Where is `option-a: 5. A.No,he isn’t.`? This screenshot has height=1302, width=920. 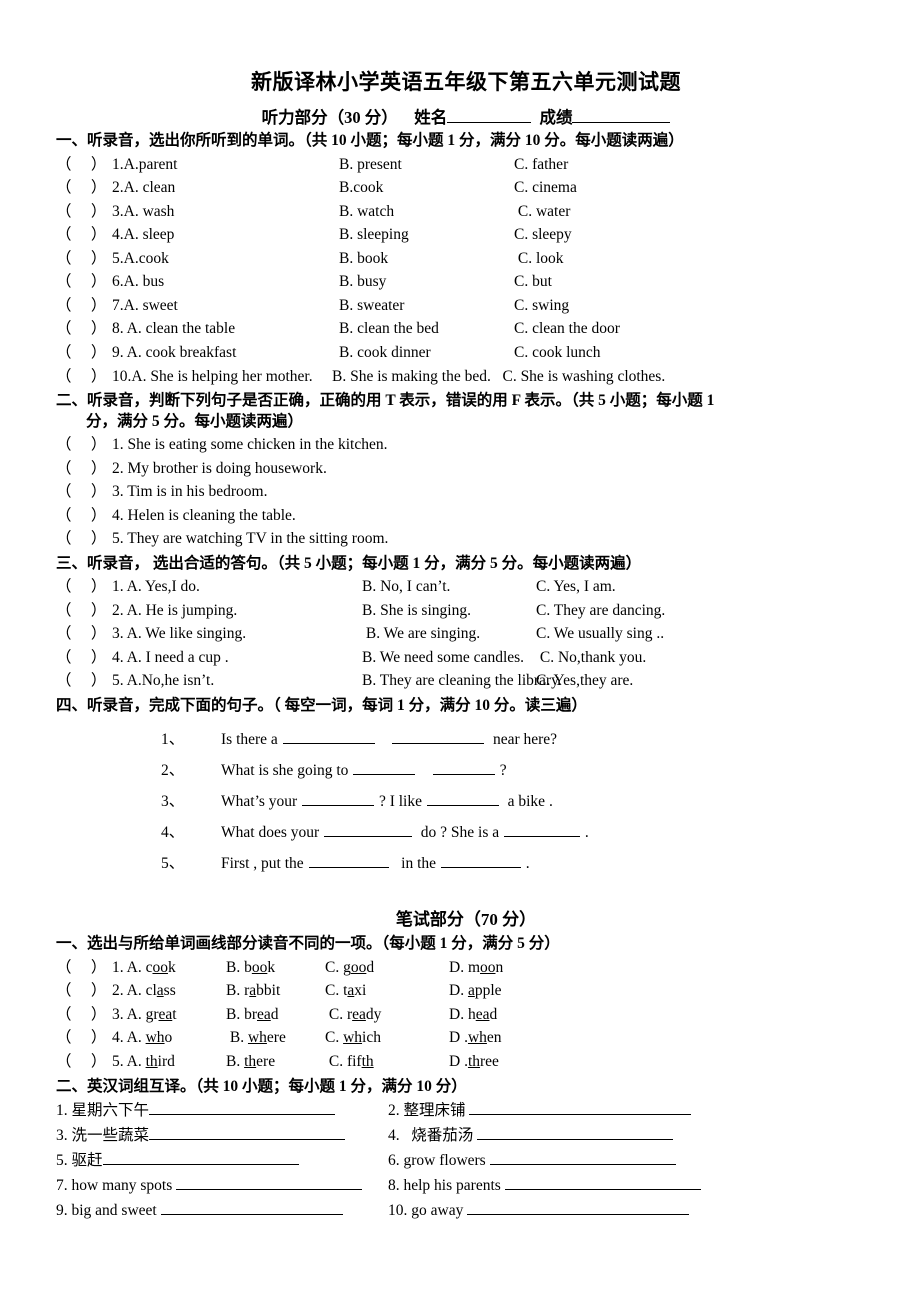 option-a: 5. A.No,he isn’t. is located at coordinates (237, 681).